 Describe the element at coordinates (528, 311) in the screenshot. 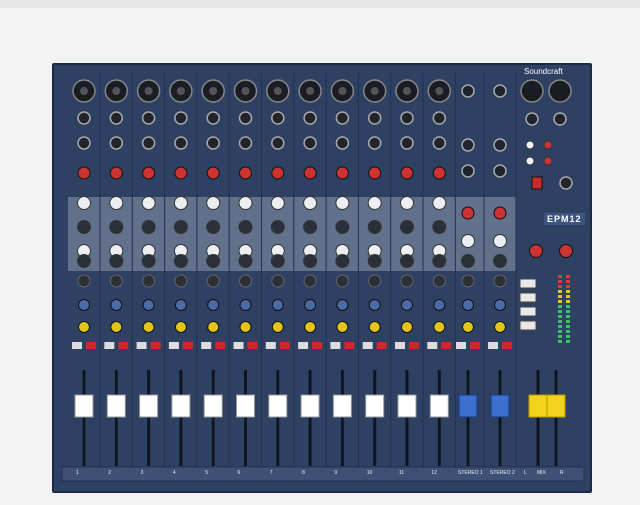

I see `master-2trk-button` at that location.